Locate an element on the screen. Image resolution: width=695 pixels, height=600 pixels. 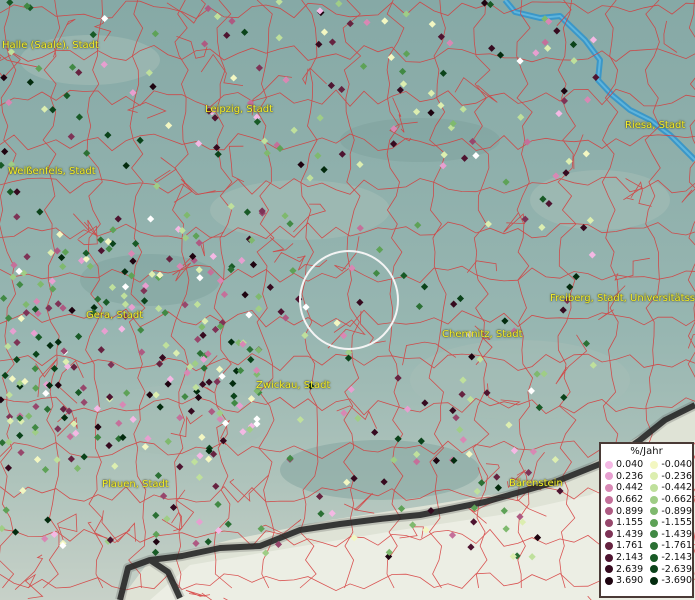
legend-value: -2.143 is located at coordinates (676, 558).